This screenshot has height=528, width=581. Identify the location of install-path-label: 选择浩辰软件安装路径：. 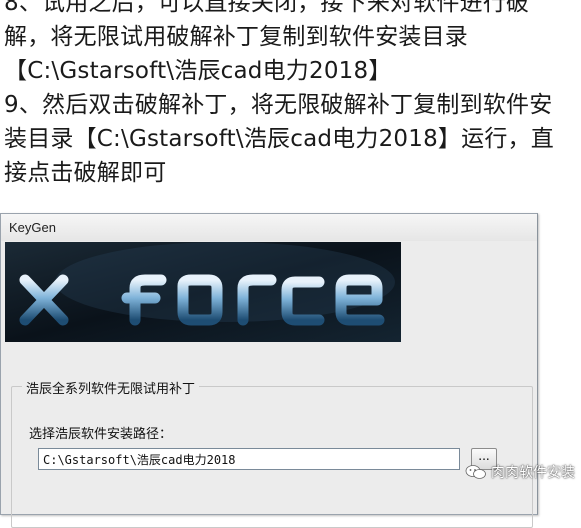
(101, 434).